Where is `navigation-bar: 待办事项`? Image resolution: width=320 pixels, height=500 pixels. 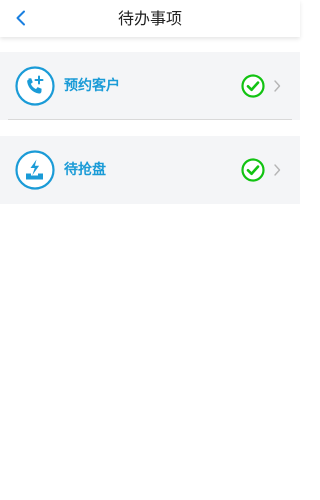 navigation-bar: 待办事项 is located at coordinates (150, 18).